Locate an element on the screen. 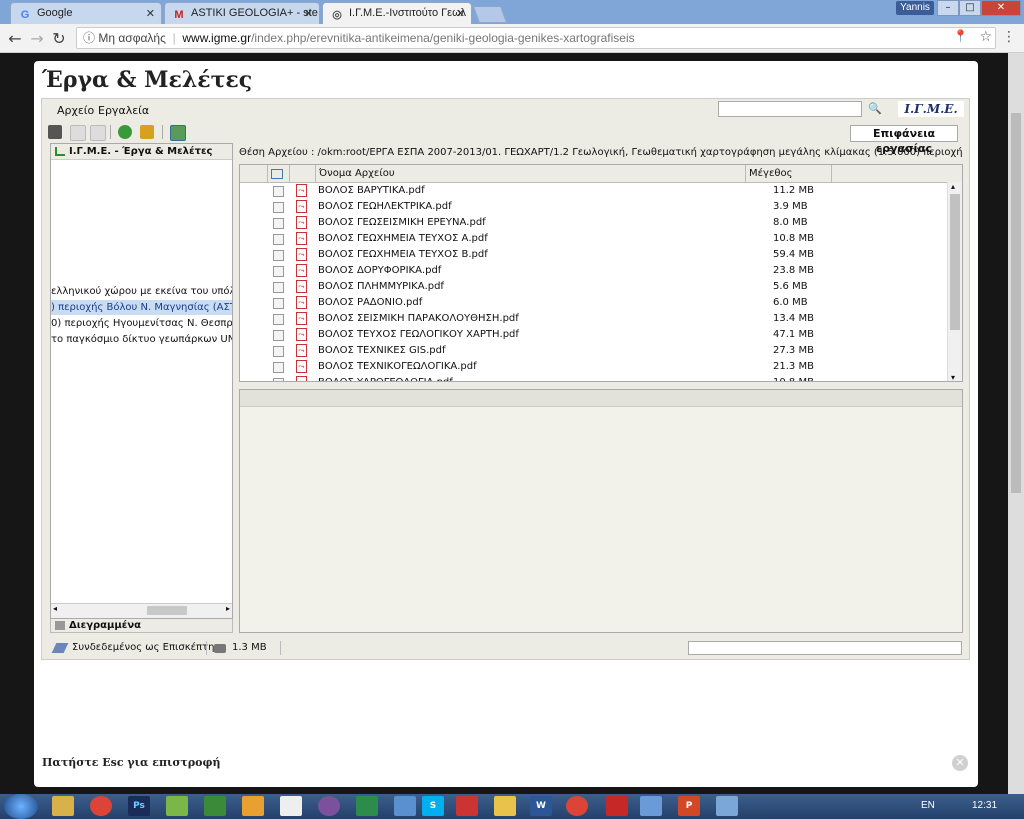  reload-icon: ↻ is located at coordinates (59, 38).